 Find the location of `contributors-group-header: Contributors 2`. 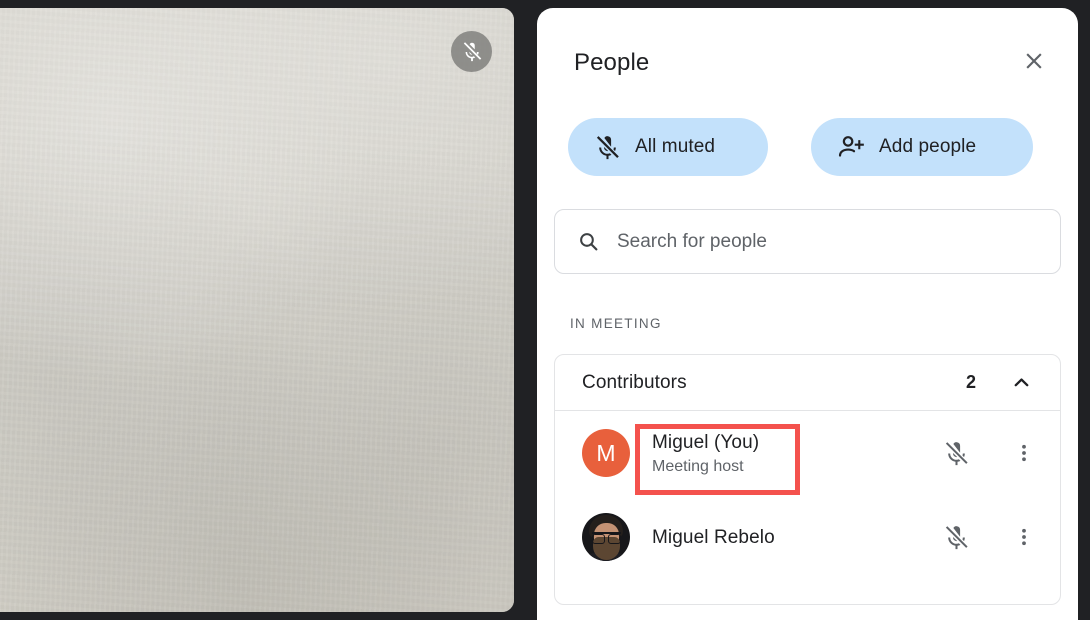

contributors-group-header: Contributors 2 is located at coordinates (807, 383).